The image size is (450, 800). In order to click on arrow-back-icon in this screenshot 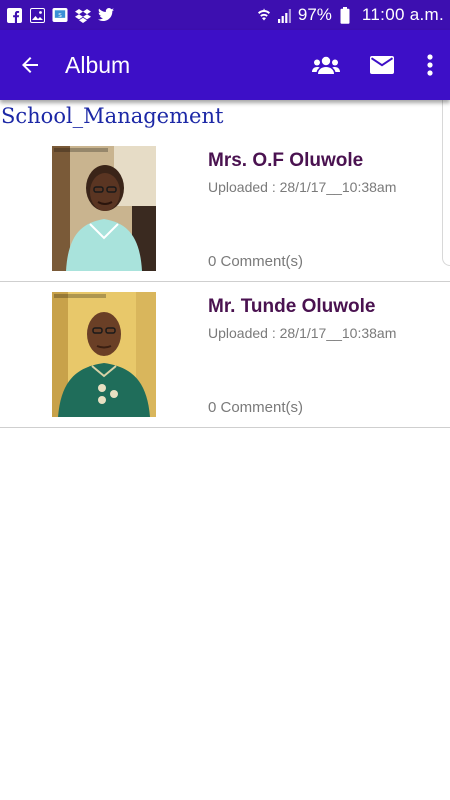, I will do `click(30, 65)`.